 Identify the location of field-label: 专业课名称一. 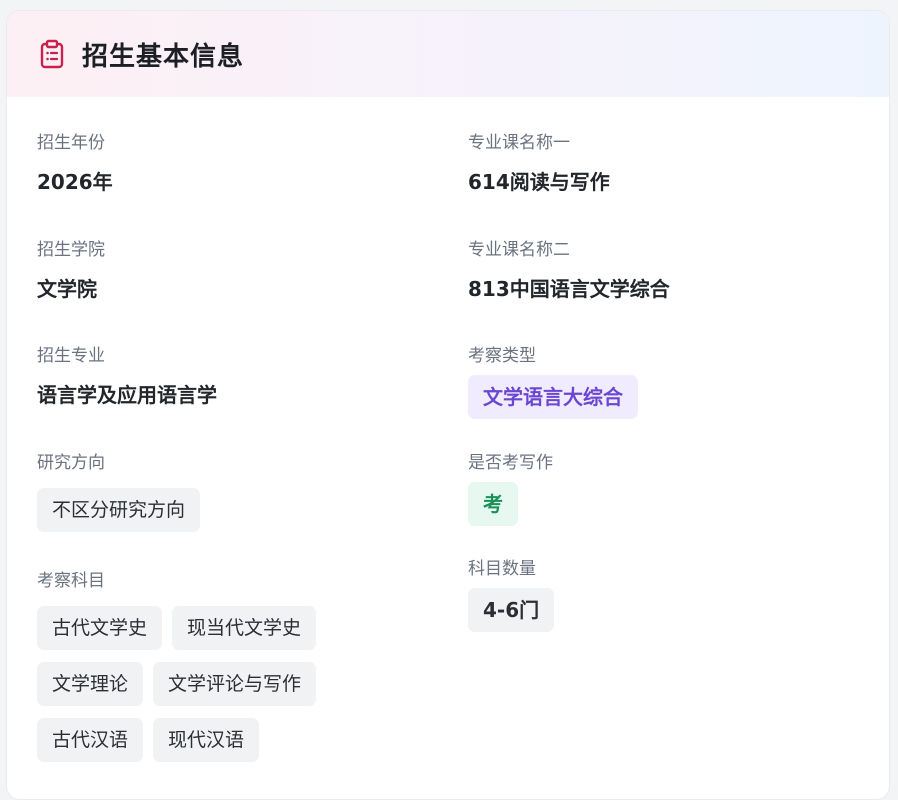
(519, 143).